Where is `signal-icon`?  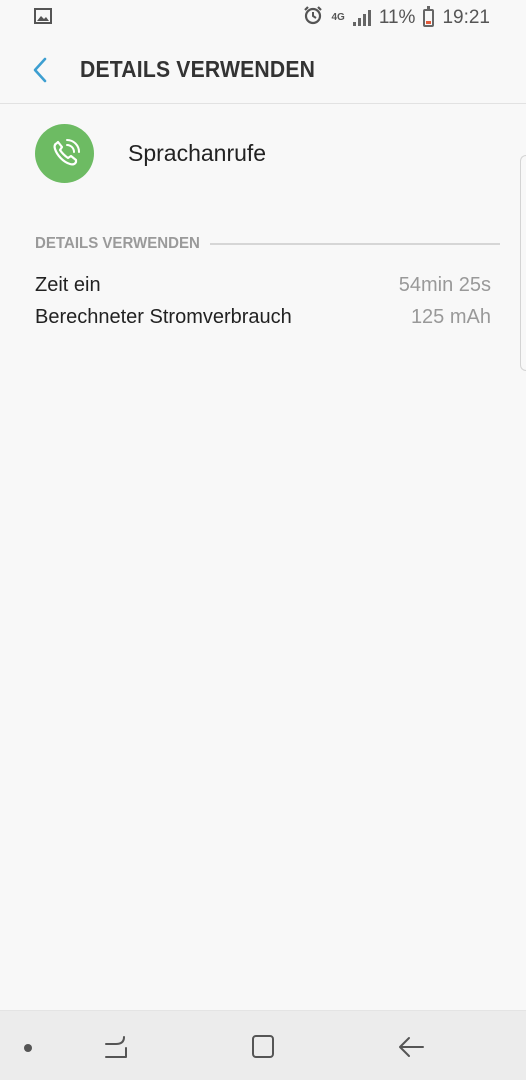 signal-icon is located at coordinates (361, 18).